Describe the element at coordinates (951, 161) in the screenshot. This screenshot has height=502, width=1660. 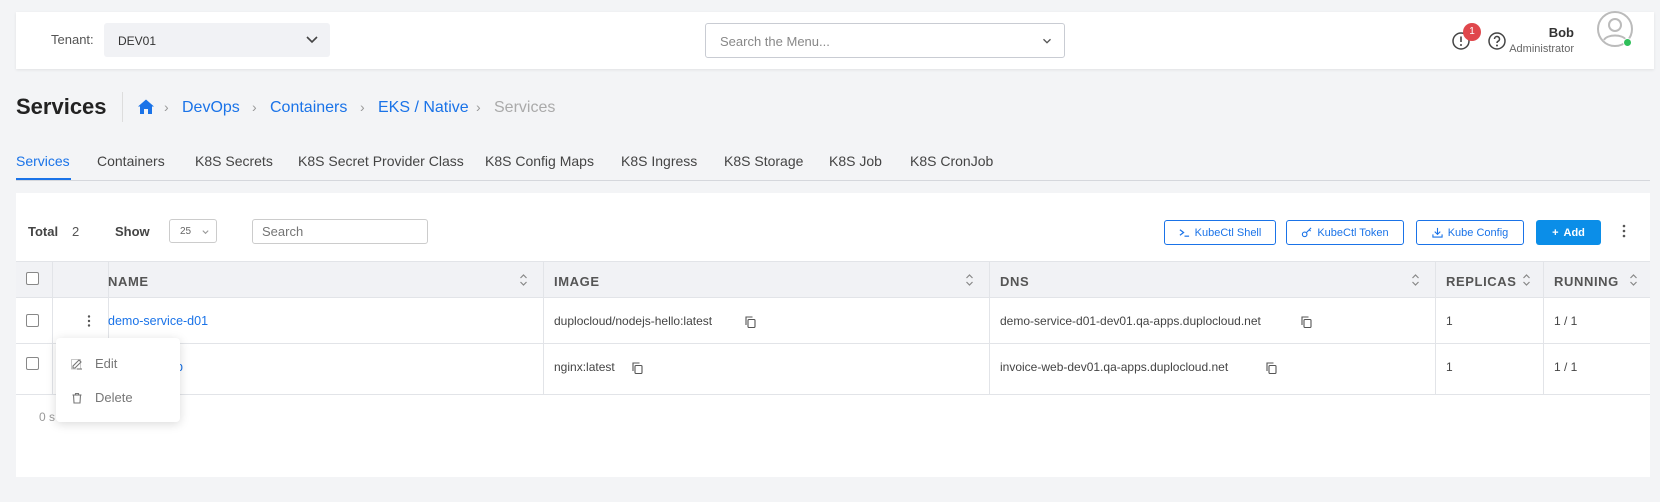
I see `tab-k8s-cronjob: K8S CronJob` at that location.